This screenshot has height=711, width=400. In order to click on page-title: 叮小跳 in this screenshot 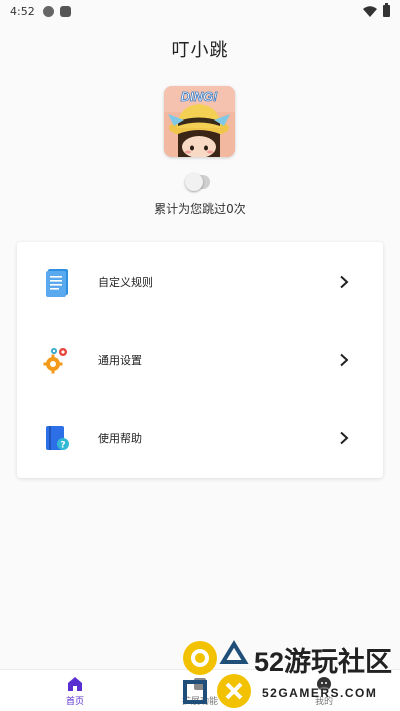, I will do `click(200, 50)`.